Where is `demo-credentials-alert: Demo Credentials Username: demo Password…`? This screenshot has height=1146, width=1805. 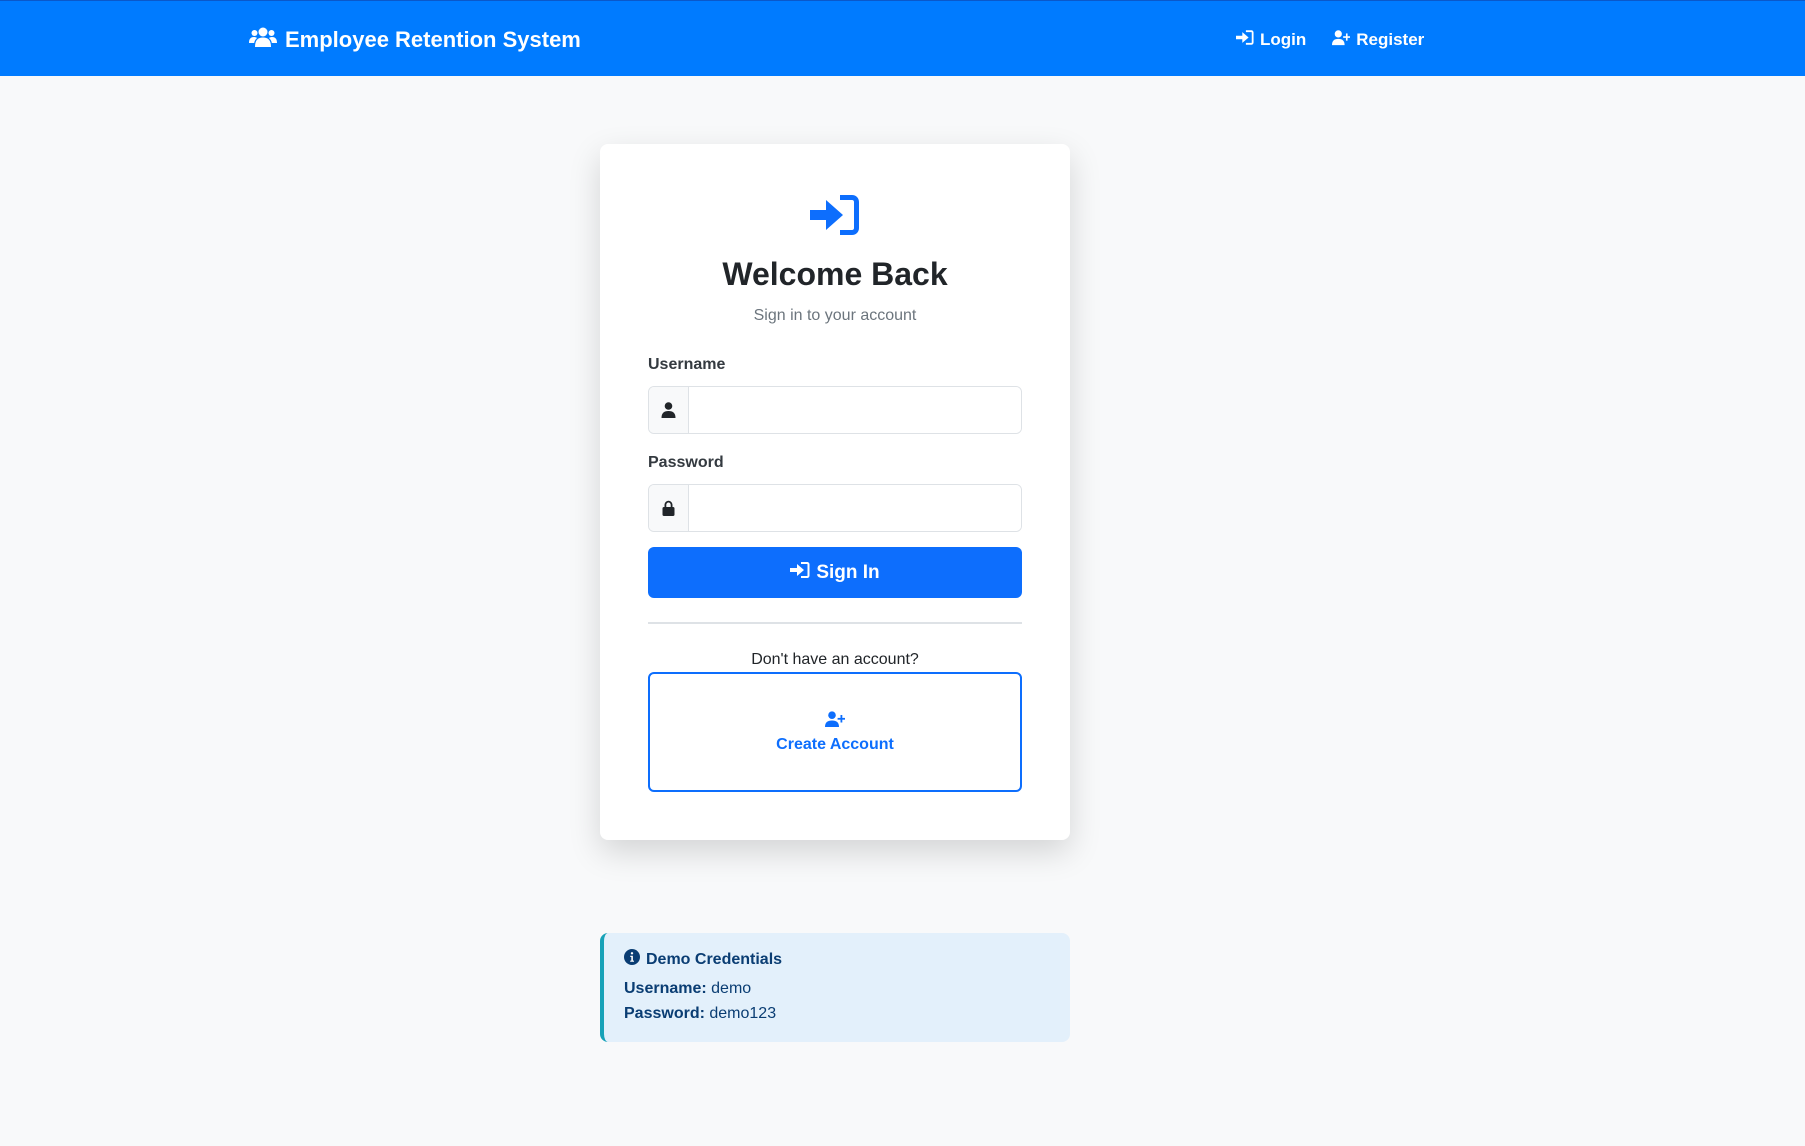
demo-credentials-alert: Demo Credentials Username: demo Password… is located at coordinates (835, 987).